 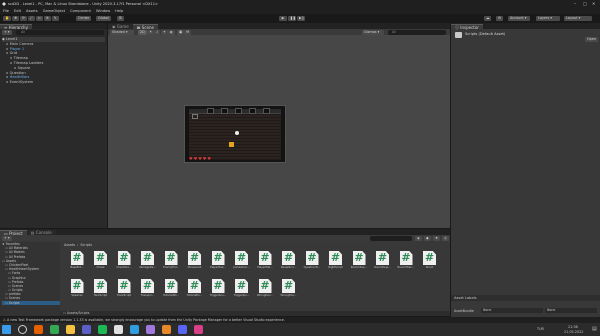 What do you see at coordinates (16, 26) in the screenshot?
I see `tab-hierarchy: ≡ Hierarchy` at bounding box center [16, 26].